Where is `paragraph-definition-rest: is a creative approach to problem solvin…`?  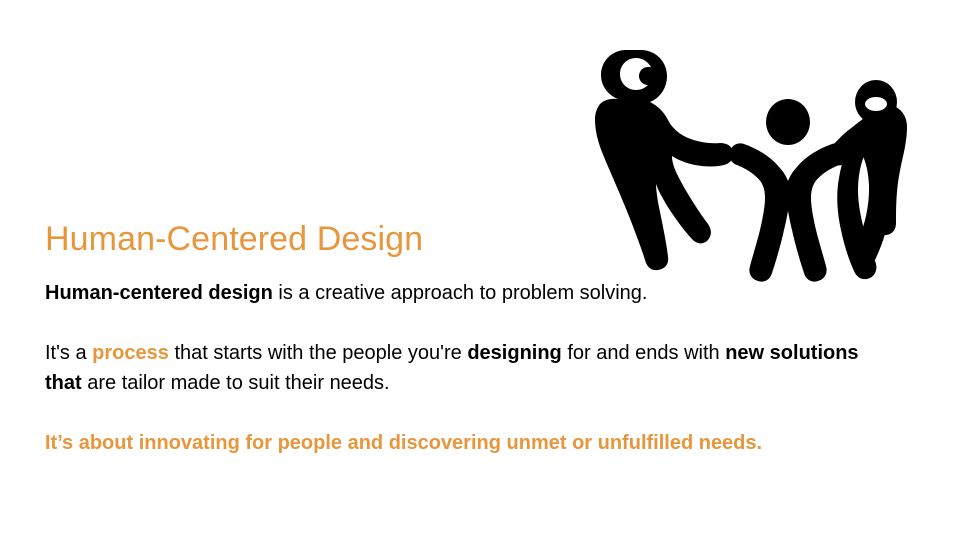 paragraph-definition-rest: is a creative approach to problem solvin… is located at coordinates (460, 293).